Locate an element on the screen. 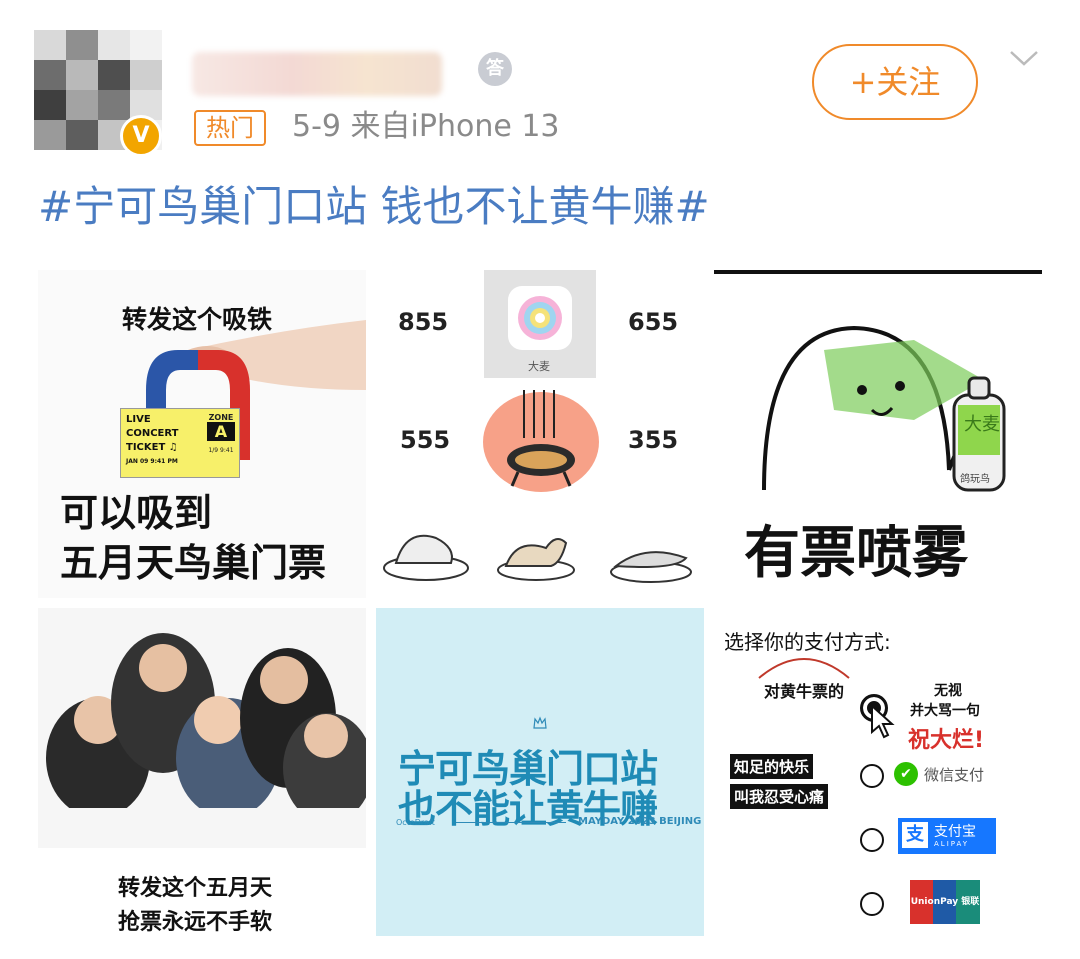 The height and width of the screenshot is (959, 1080). unionpay-logo: UnionPay 银联 is located at coordinates (945, 902).